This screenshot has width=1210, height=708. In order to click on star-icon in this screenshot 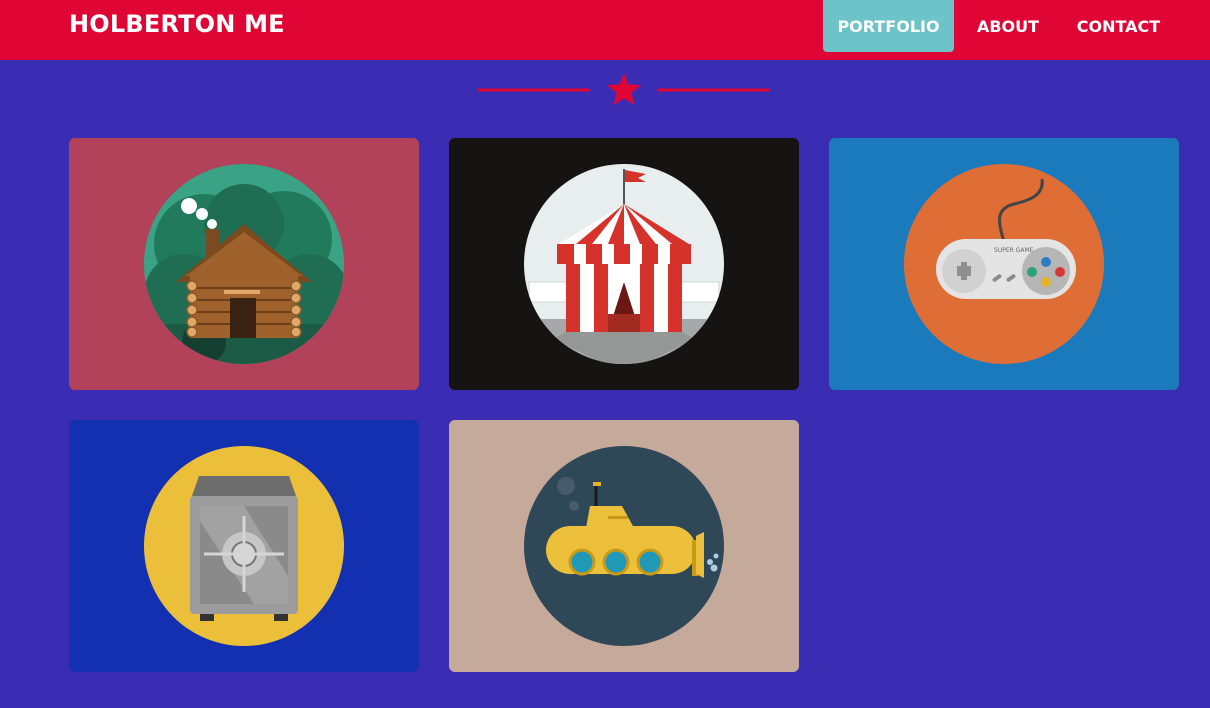, I will do `click(624, 89)`.